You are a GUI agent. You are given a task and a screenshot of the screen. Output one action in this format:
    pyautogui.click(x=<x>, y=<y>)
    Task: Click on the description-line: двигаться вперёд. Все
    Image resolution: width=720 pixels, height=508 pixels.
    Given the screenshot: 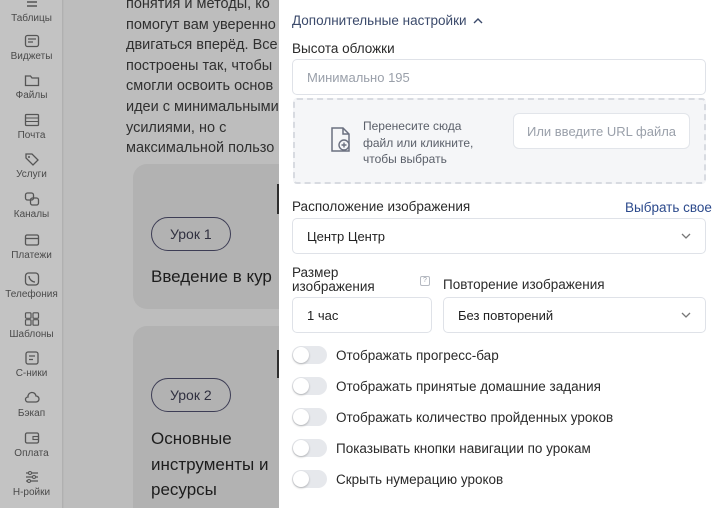 What is the action you would take?
    pyautogui.click(x=202, y=45)
    